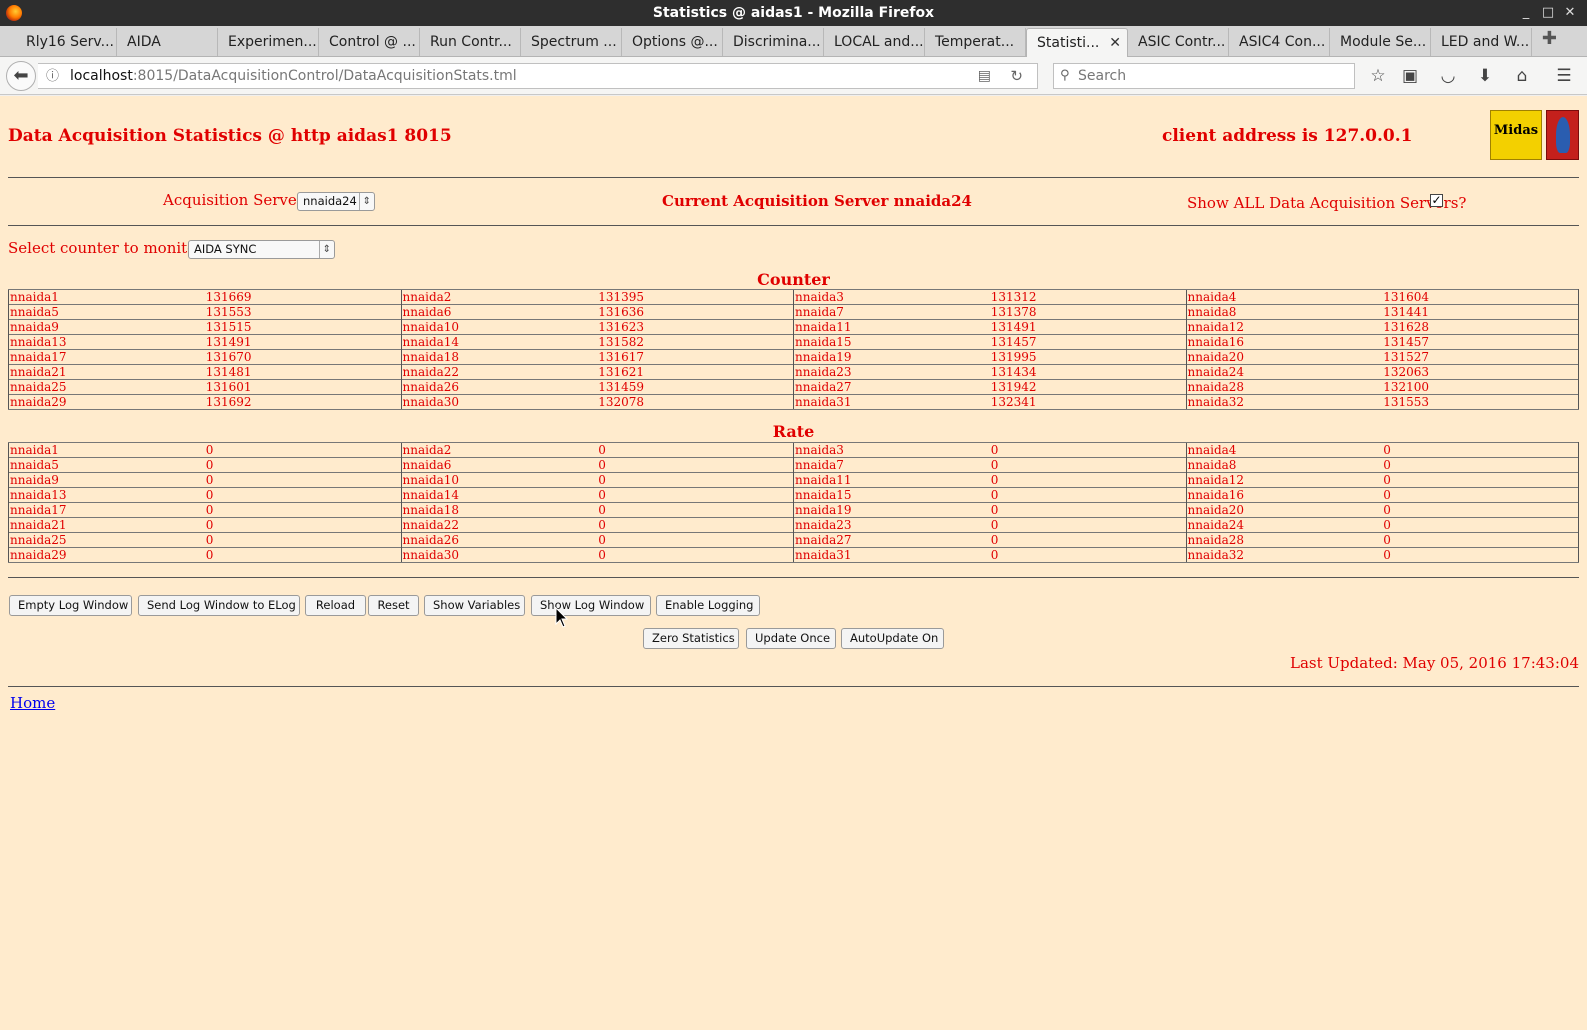 Image resolution: width=1587 pixels, height=1030 pixels. I want to click on home-link: Home, so click(32, 703).